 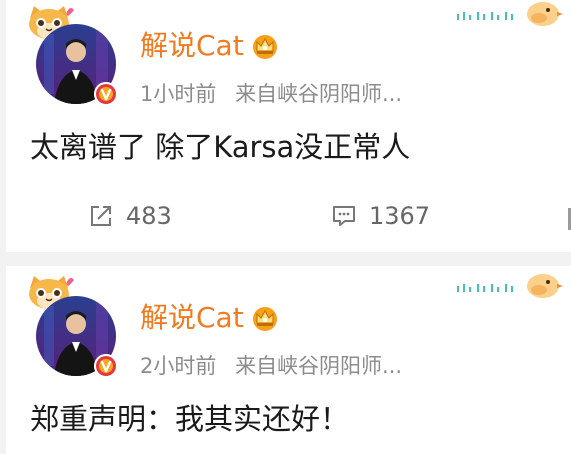 I want to click on post-content: 太离谱了 除了Karsa没正常人, so click(x=220, y=147).